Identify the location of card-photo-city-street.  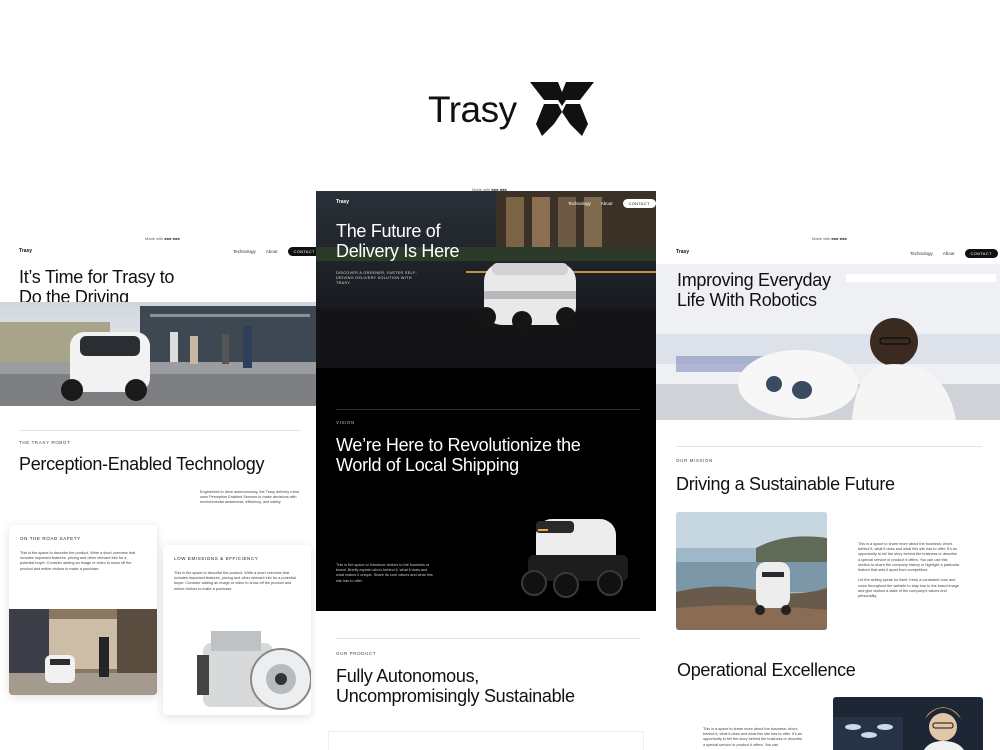
(83, 652).